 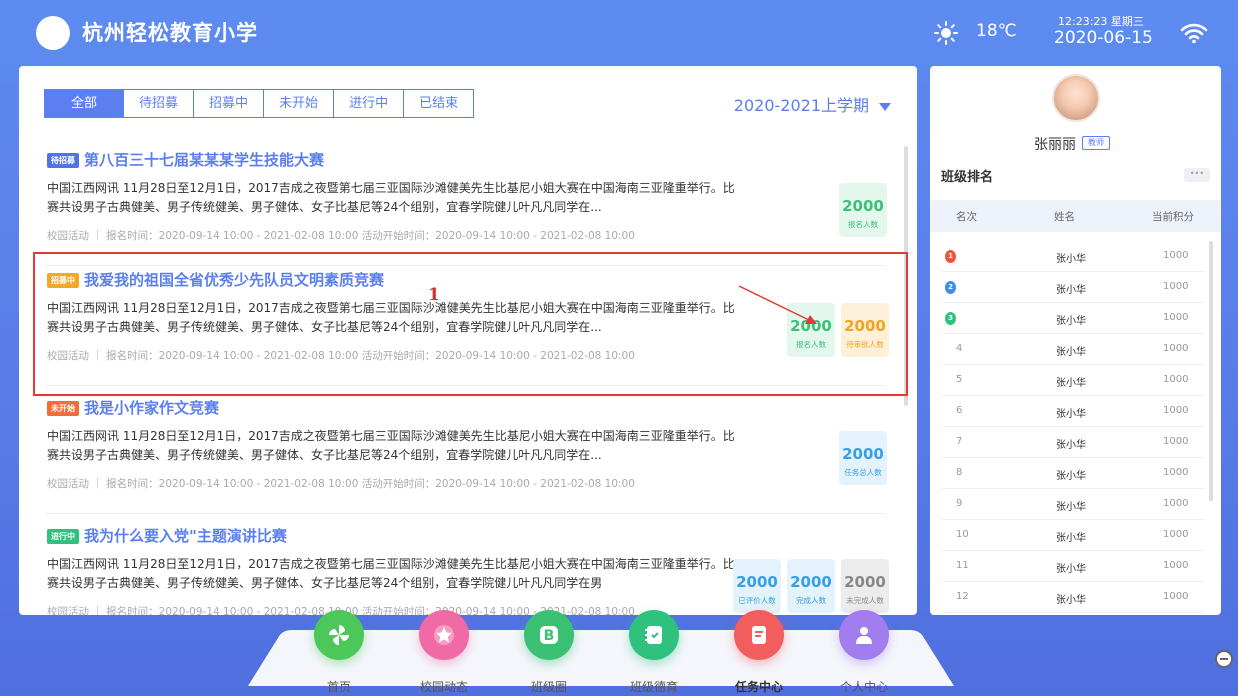 I want to click on tab-all: 全部, so click(x=84, y=103).